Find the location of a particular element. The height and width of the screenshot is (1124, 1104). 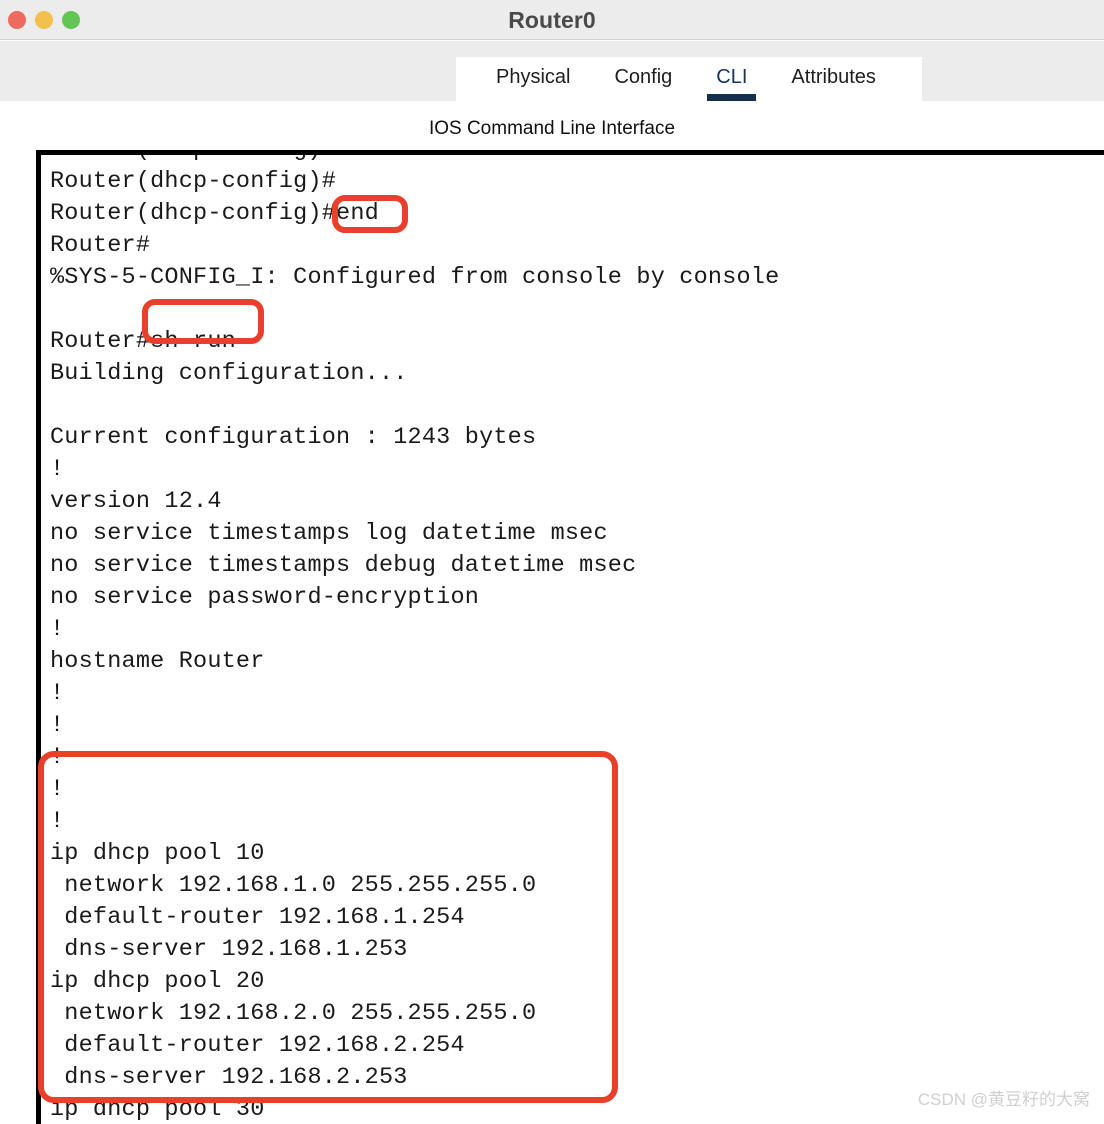

terminal-line: no service timestamps log datetime msec is located at coordinates (329, 533).